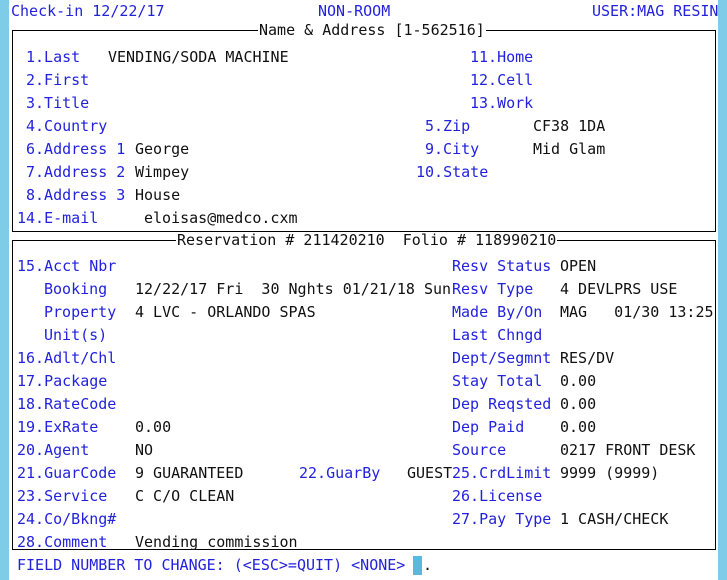 This screenshot has height=580, width=727. Describe the element at coordinates (488, 427) in the screenshot. I see `field-label-dep-paid: Dep Paid` at that location.